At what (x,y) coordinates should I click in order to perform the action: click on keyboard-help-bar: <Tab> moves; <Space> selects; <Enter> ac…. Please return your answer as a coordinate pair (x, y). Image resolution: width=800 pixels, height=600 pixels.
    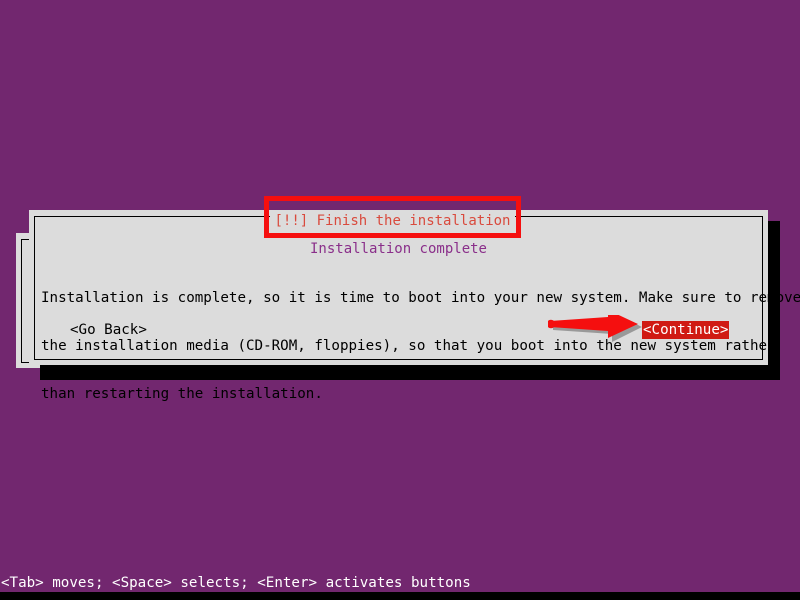
    Looking at the image, I should click on (236, 583).